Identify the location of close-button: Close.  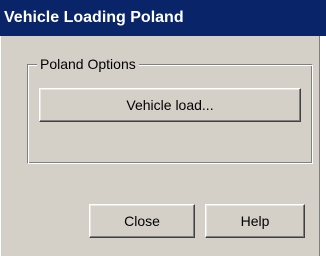
(142, 221).